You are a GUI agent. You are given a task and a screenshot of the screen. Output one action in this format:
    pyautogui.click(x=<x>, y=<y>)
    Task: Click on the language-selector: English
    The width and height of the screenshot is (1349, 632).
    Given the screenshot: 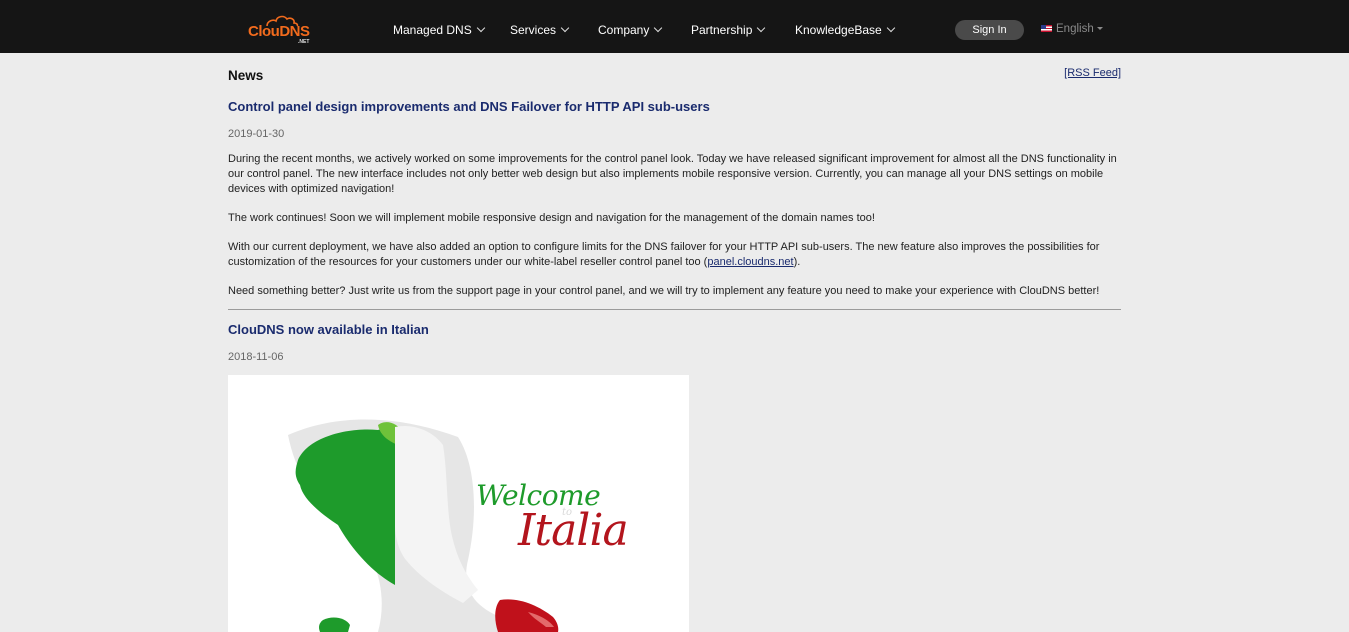 What is the action you would take?
    pyautogui.click(x=1072, y=29)
    